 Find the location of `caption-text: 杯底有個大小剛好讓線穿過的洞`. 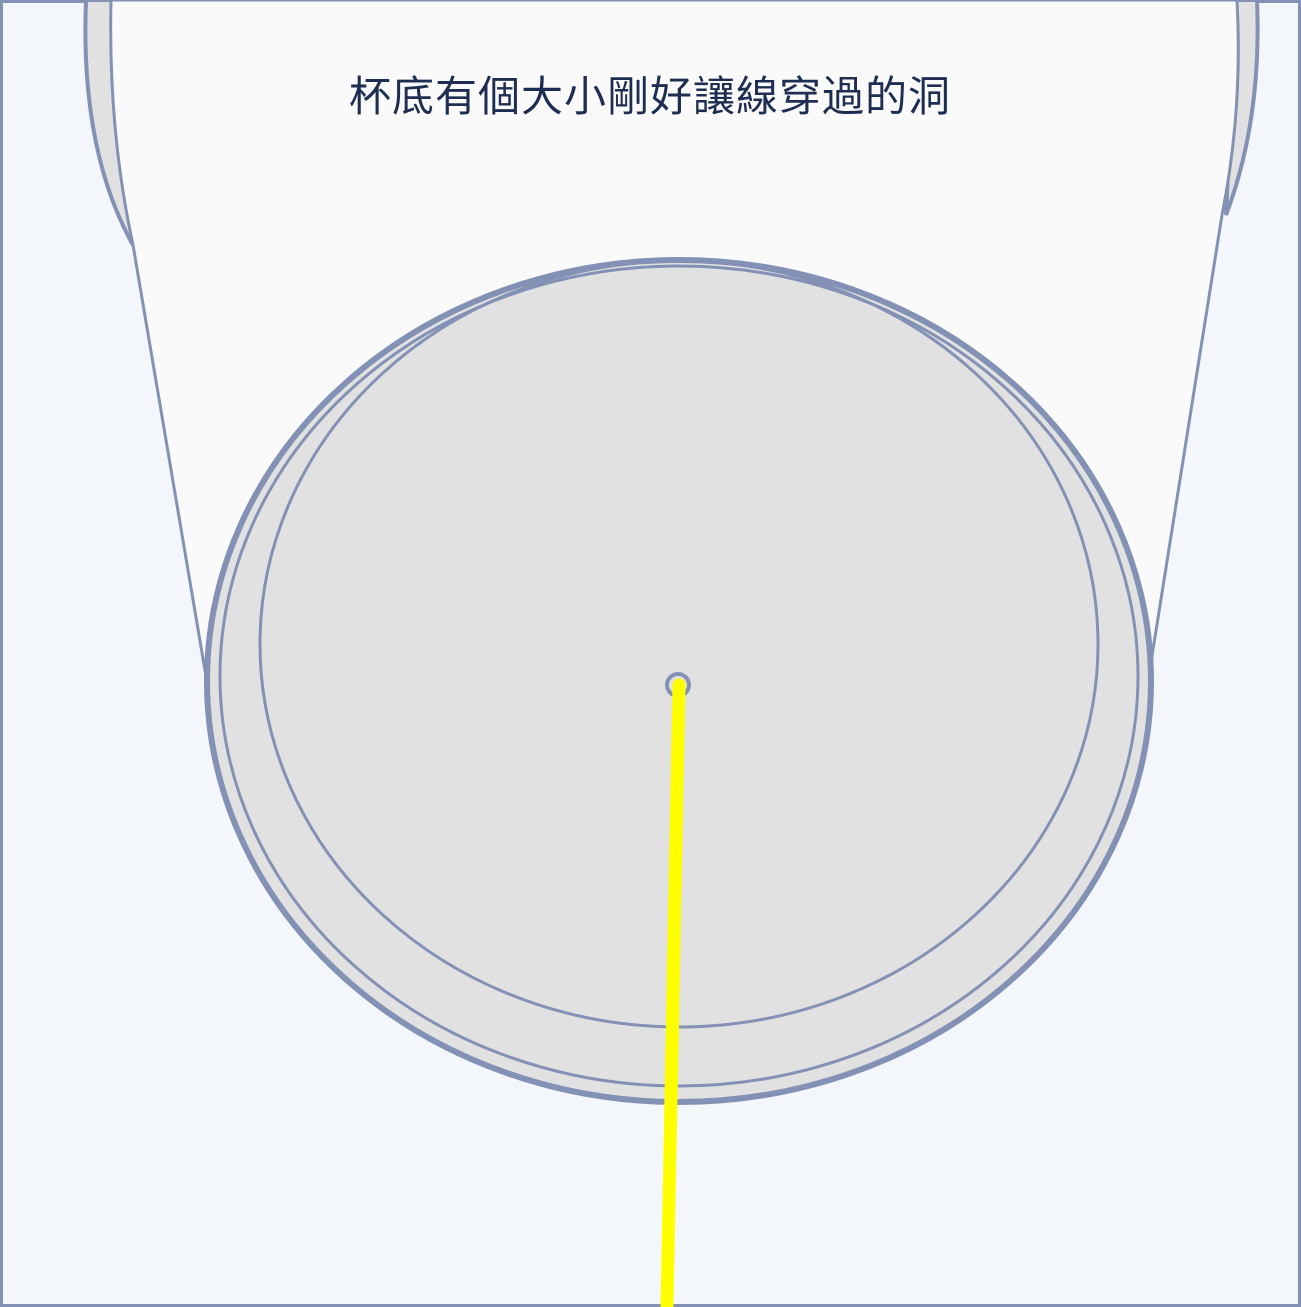

caption-text: 杯底有個大小剛好讓線穿過的洞 is located at coordinates (650, 96).